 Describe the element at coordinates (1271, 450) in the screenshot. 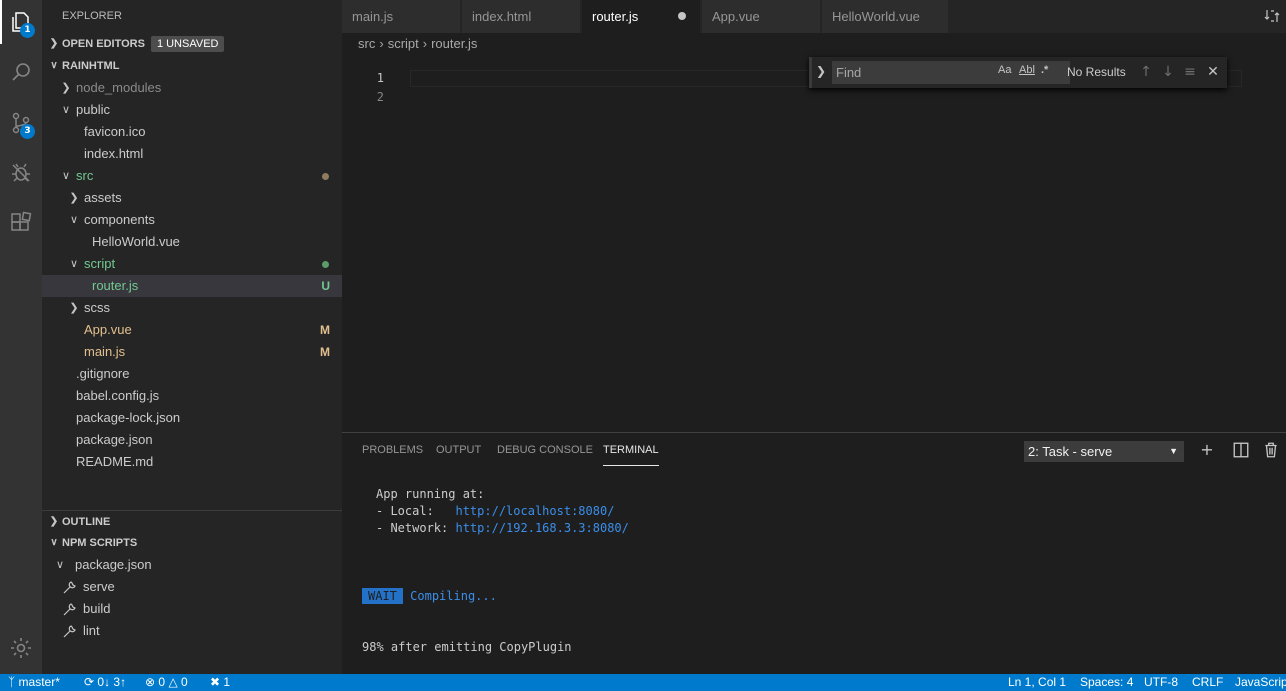

I see `trash-icon` at that location.